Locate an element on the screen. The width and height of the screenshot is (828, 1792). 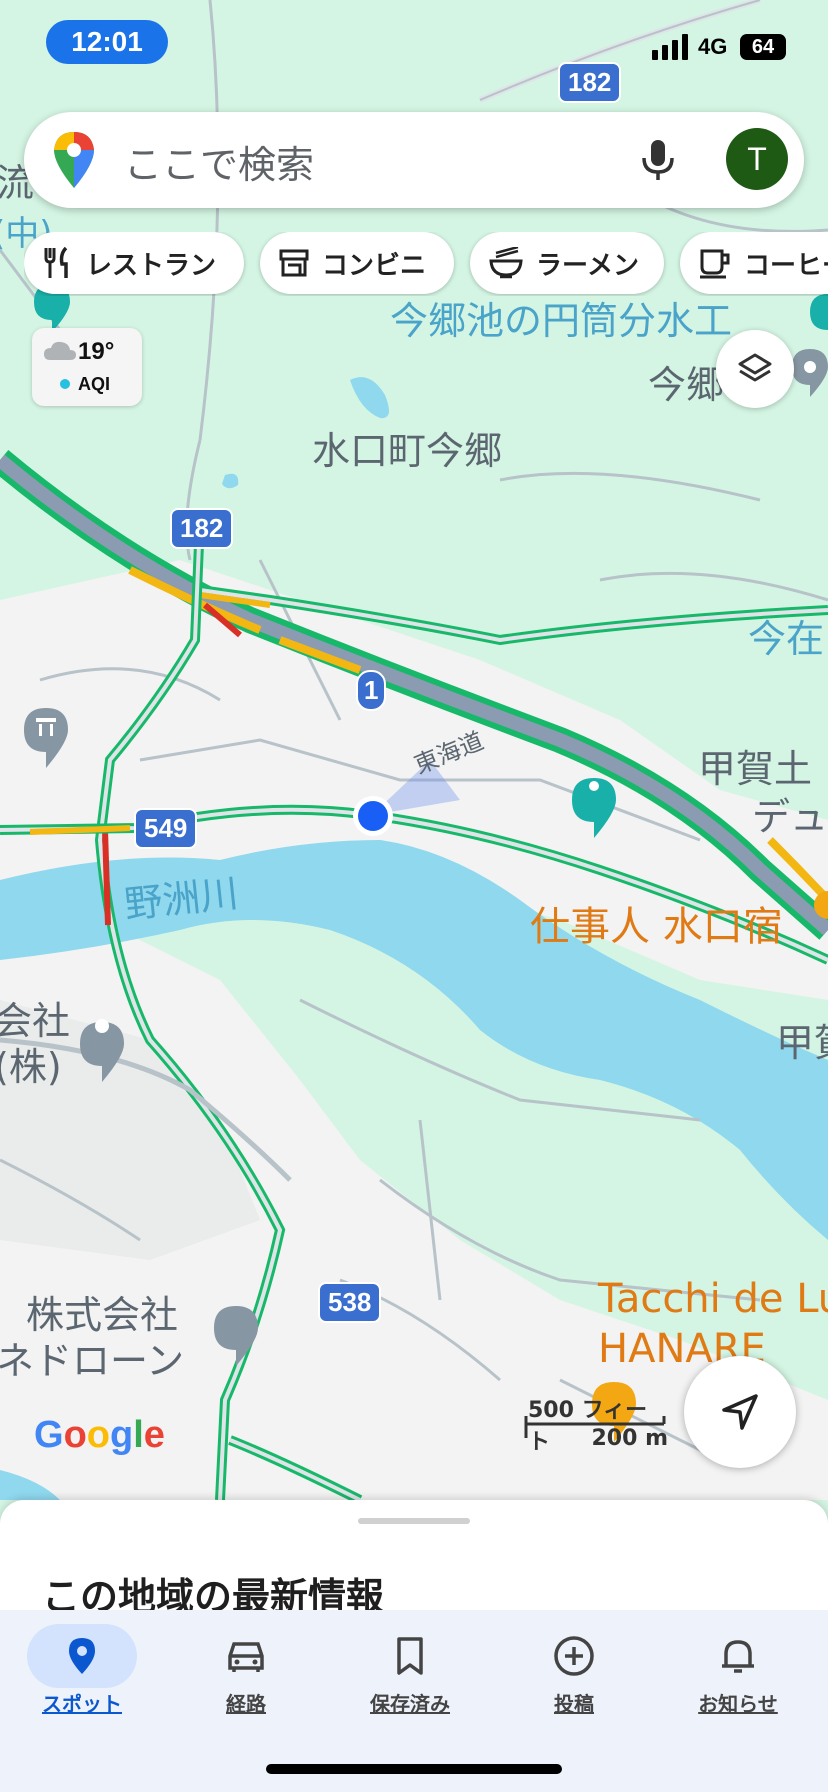
route-shield: 549 is located at coordinates (166, 828).